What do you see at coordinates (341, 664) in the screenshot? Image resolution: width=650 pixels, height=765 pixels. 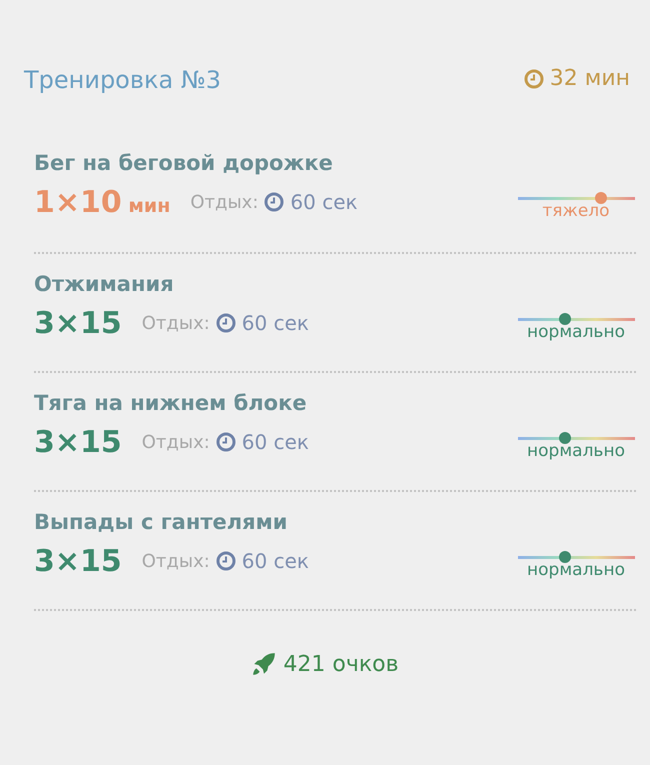 I see `points-text: 421 очков` at bounding box center [341, 664].